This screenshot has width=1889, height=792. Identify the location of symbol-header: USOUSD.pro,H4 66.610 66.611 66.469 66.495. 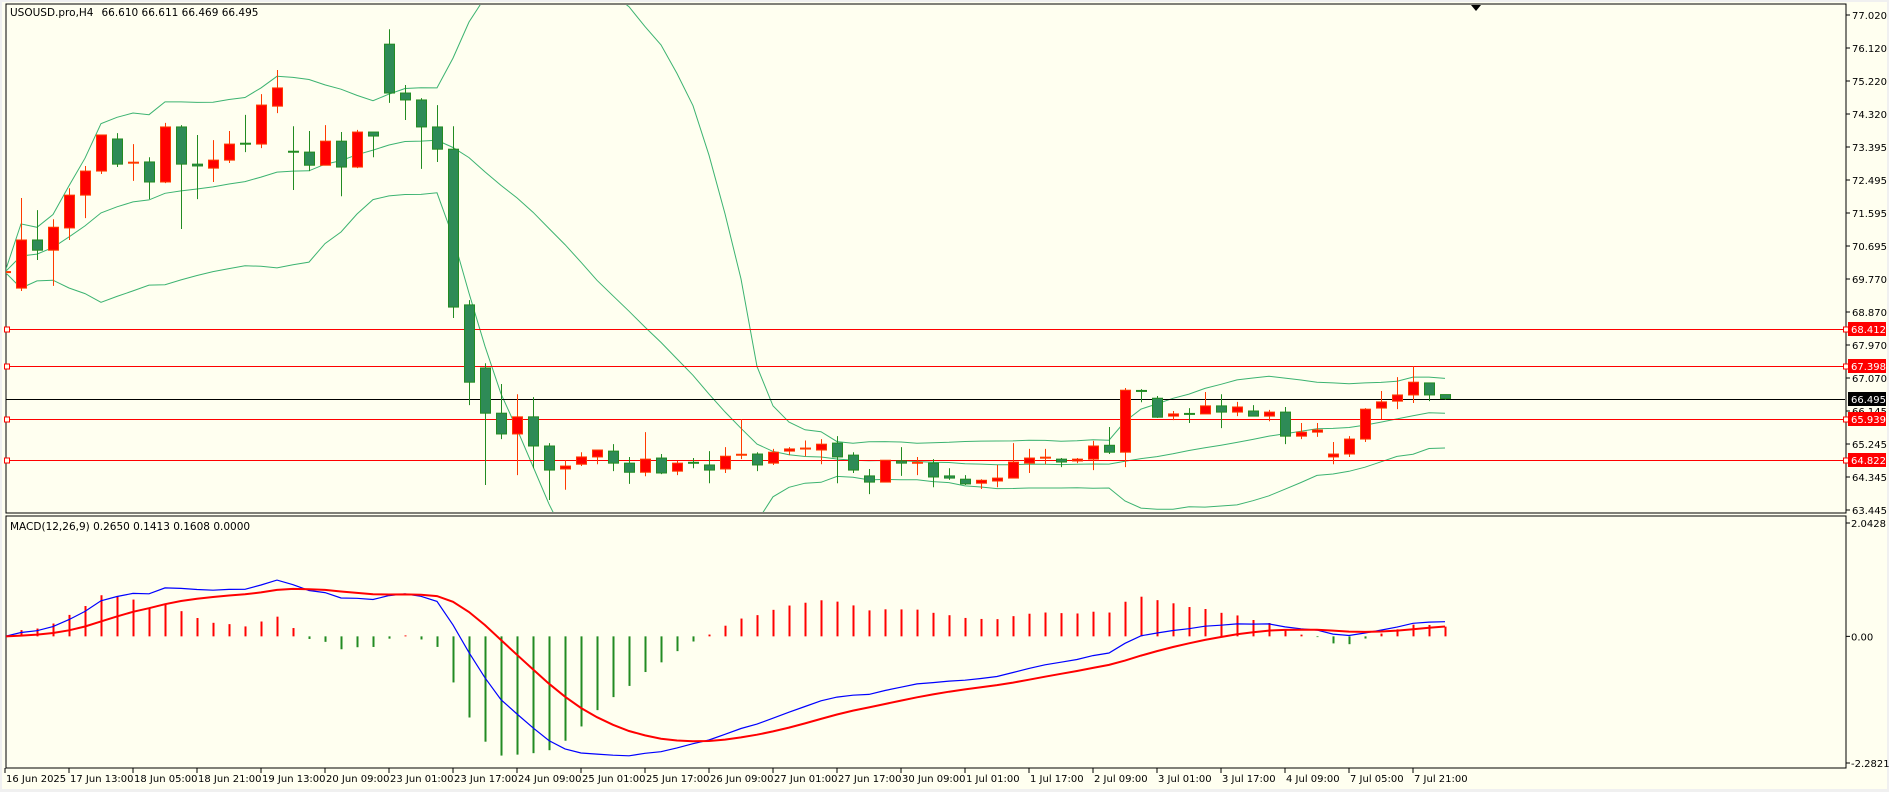
(134, 13).